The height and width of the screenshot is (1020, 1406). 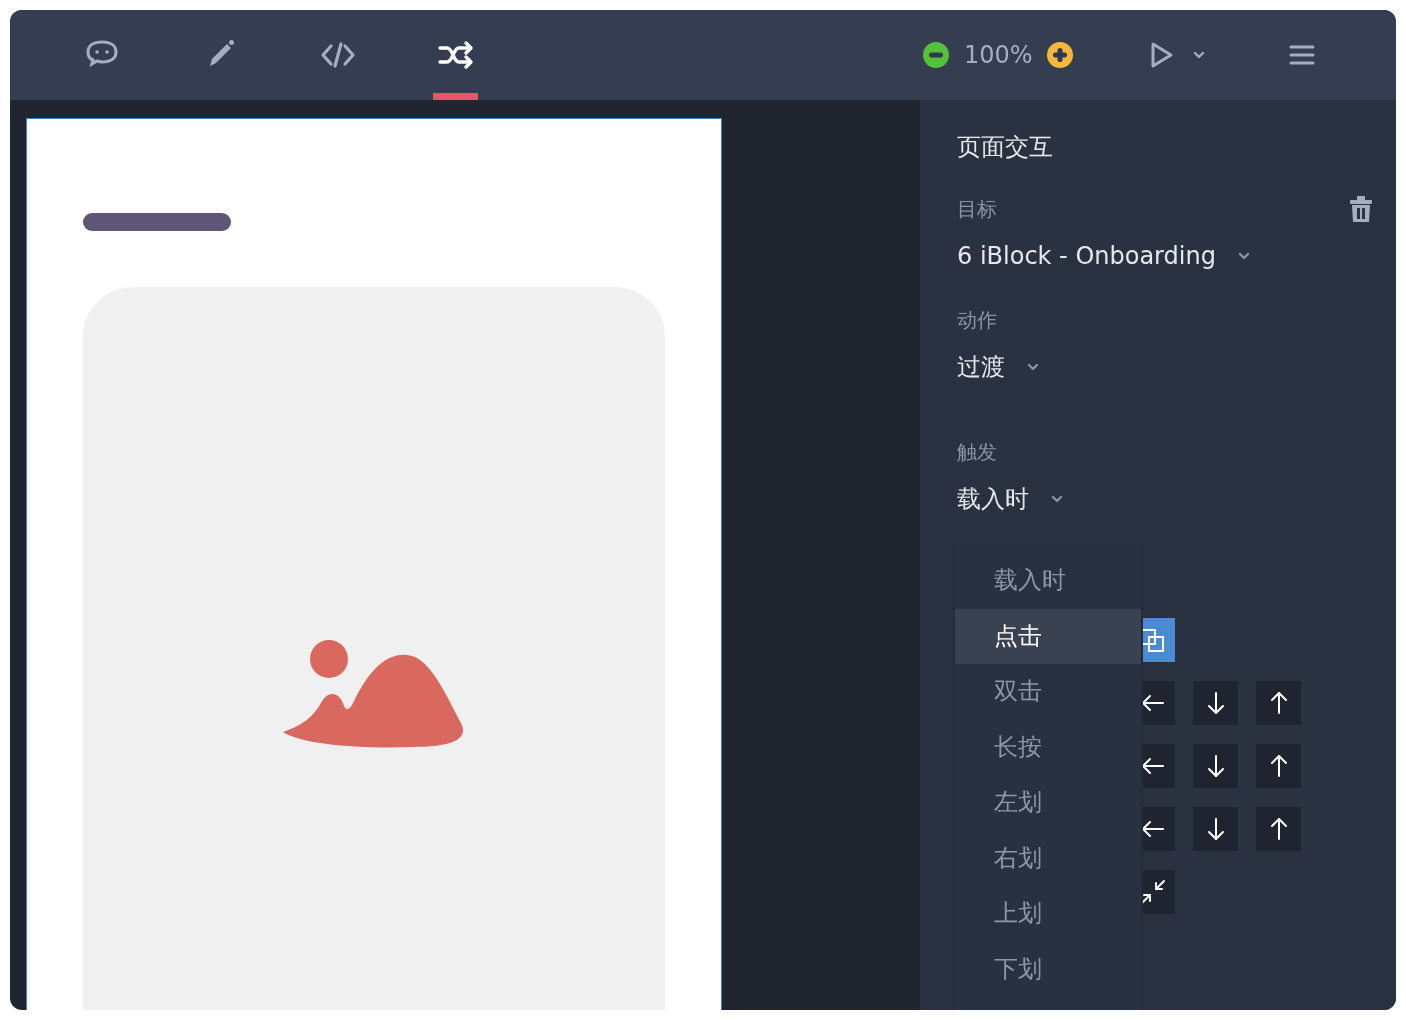 I want to click on dropdown-option: 双击, so click(x=1048, y=692).